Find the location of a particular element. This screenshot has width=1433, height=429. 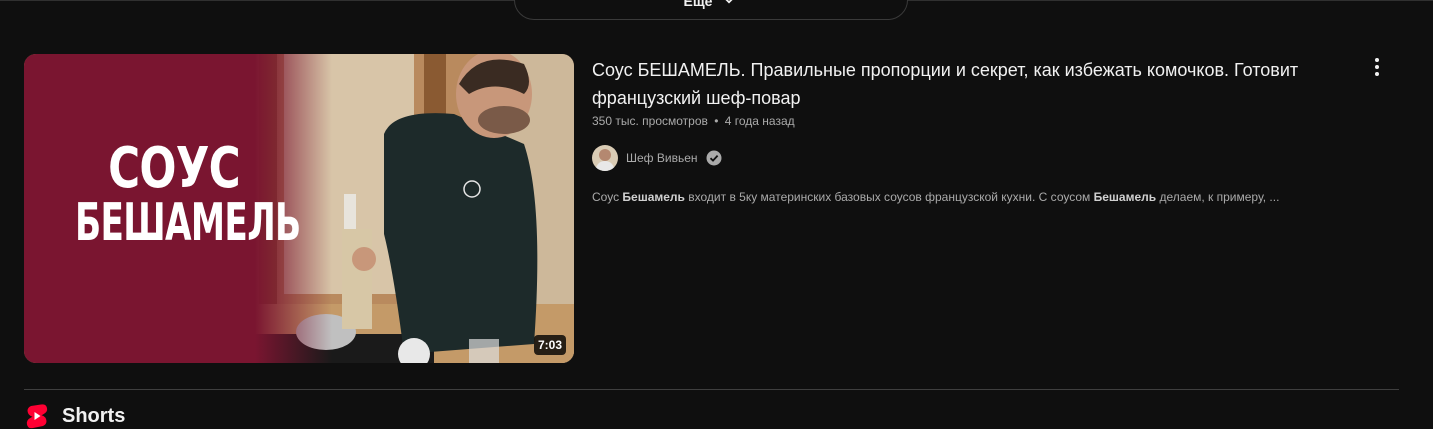

verified-check-icon is located at coordinates (714, 158).